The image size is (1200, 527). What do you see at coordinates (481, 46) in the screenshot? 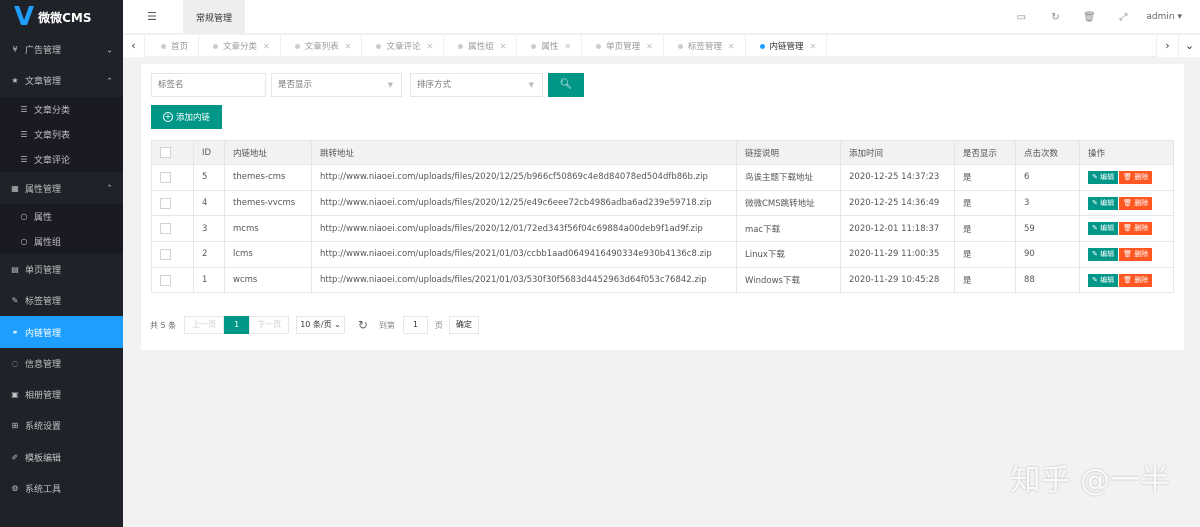
I see `tab-attribute-group: 属性组 ✕` at bounding box center [481, 46].